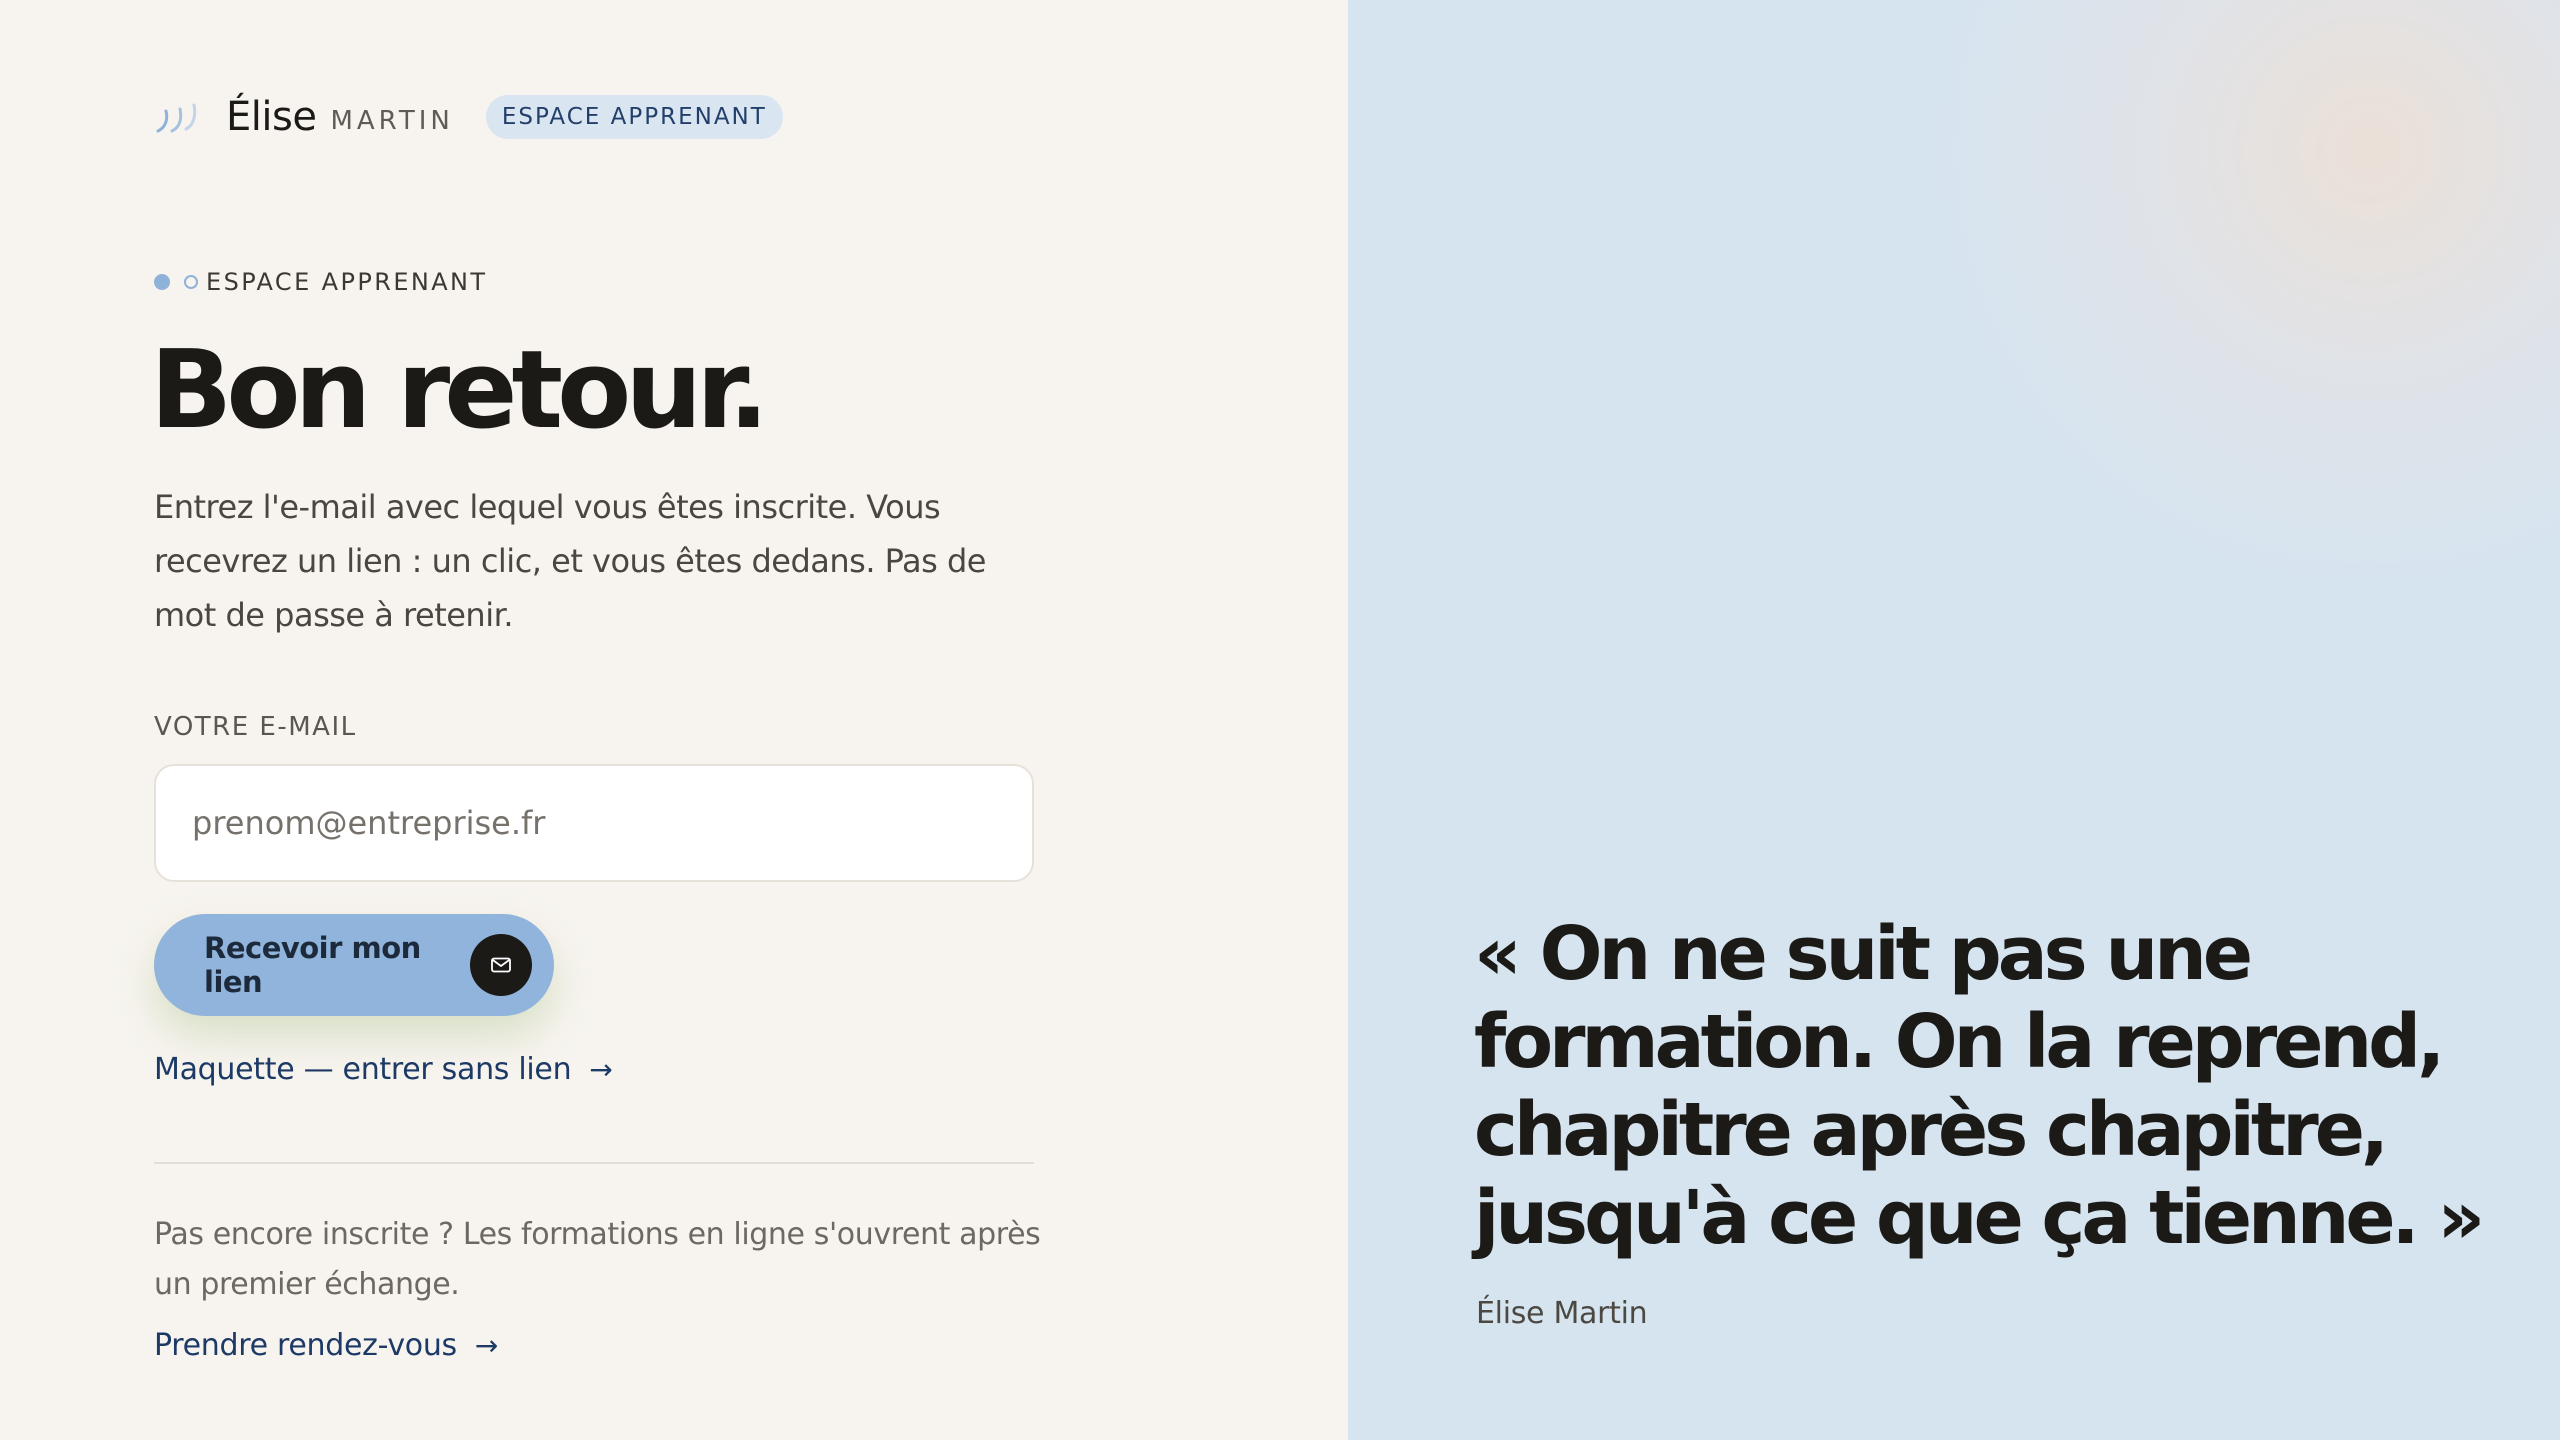  Describe the element at coordinates (176, 118) in the screenshot. I see `waves-logo-icon` at that location.